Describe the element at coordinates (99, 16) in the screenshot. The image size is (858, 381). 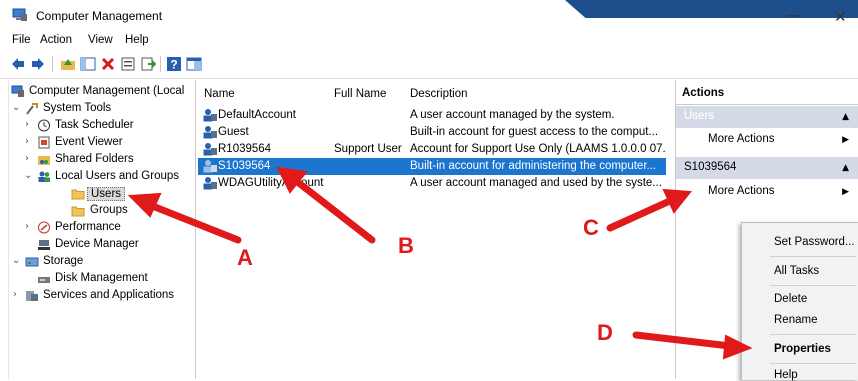
I see `window-title: Computer Management` at that location.